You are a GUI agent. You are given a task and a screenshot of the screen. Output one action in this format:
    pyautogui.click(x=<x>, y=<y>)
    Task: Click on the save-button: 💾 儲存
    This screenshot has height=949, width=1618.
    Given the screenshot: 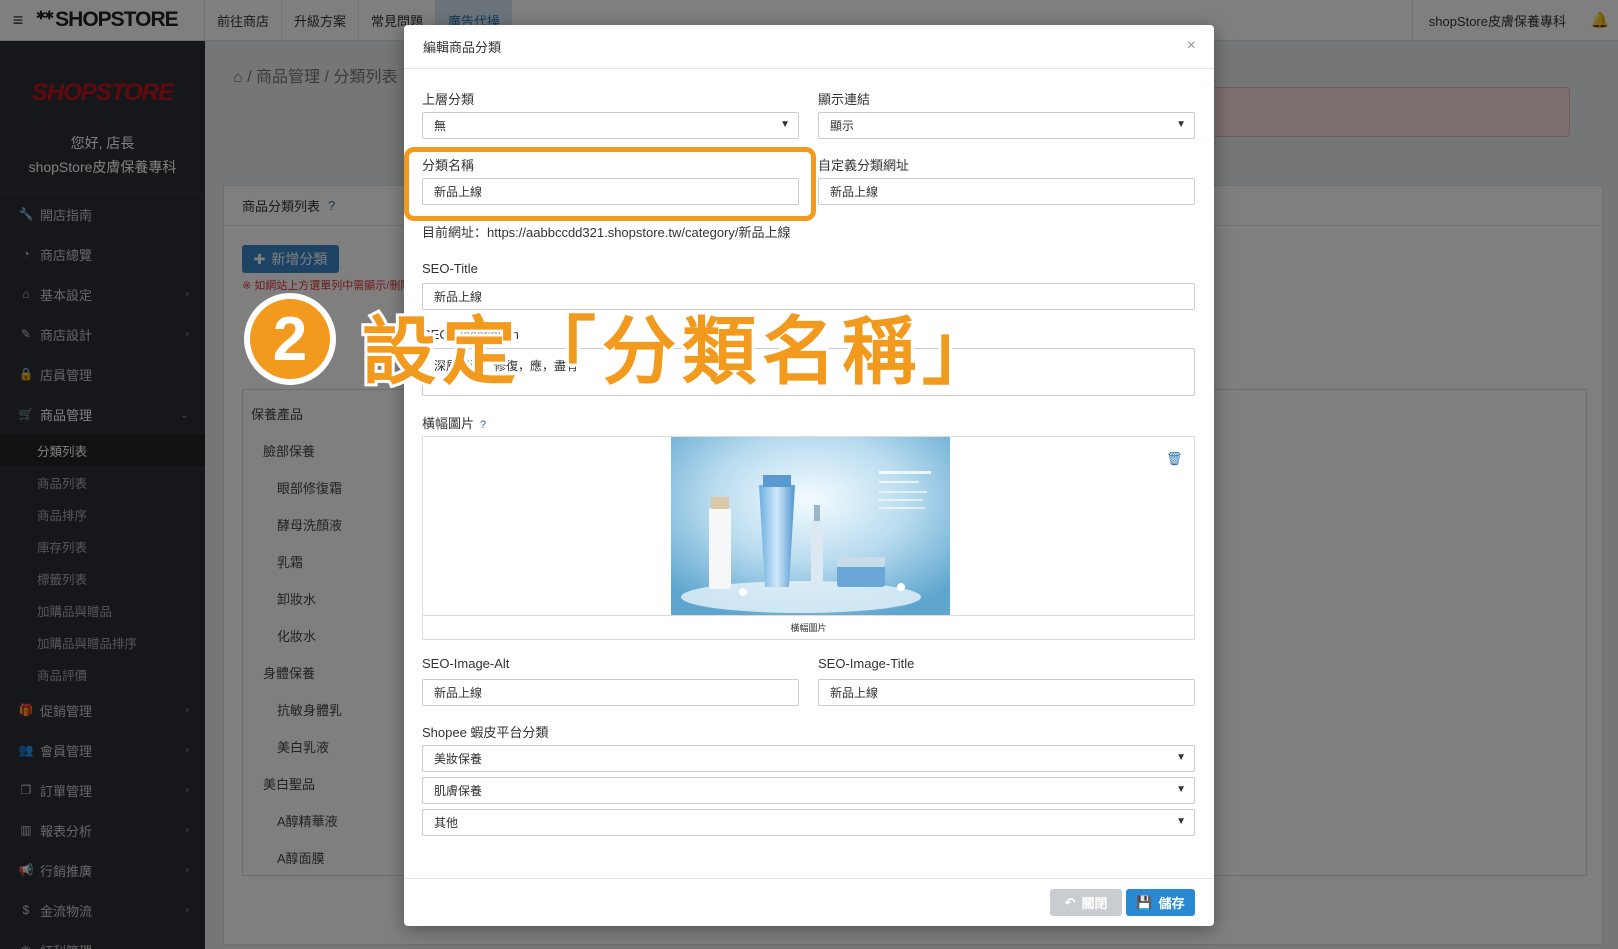 What is the action you would take?
    pyautogui.click(x=1160, y=902)
    